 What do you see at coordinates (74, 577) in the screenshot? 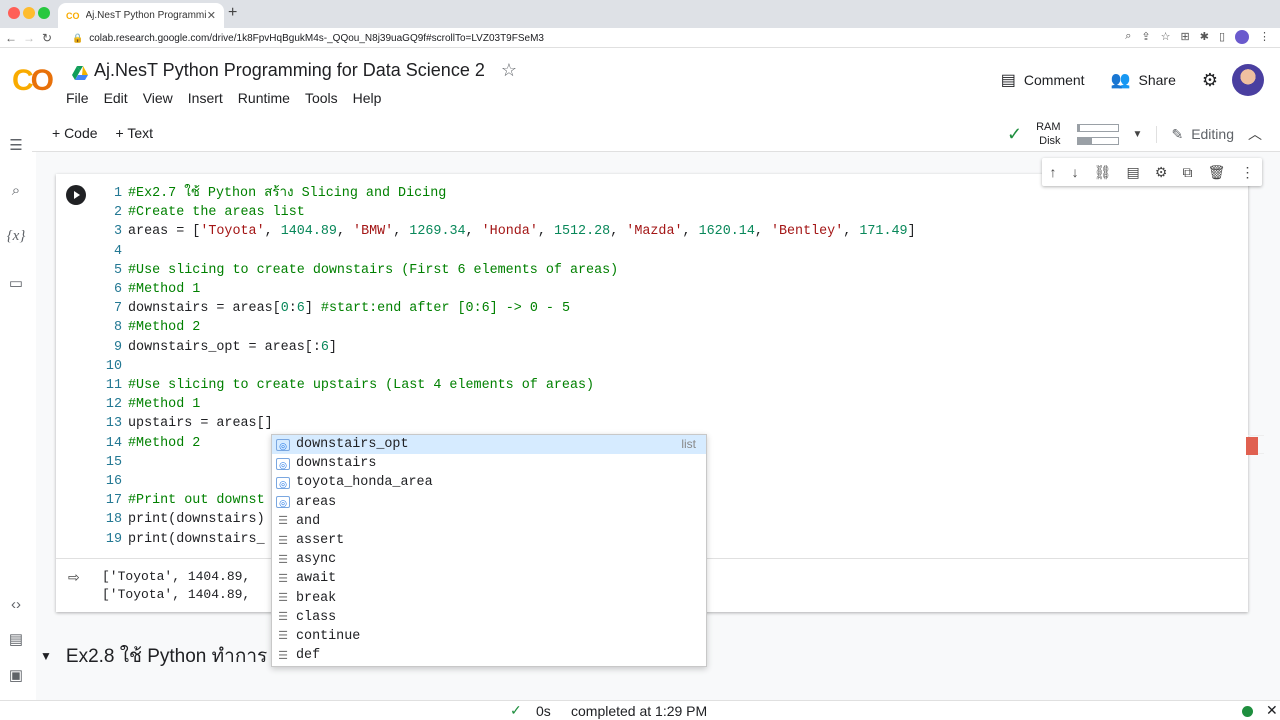
I see `output-icon: ⇨` at bounding box center [74, 577].